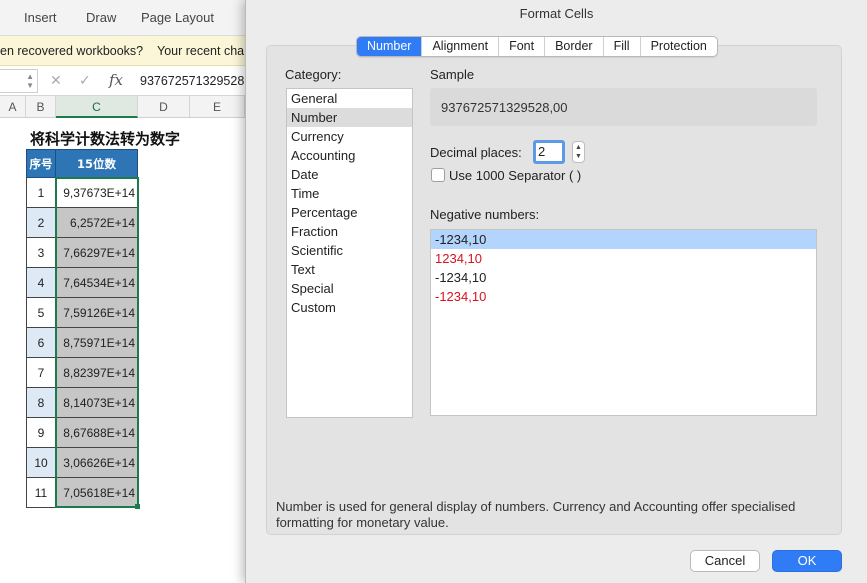 Image resolution: width=867 pixels, height=583 pixels. Describe the element at coordinates (725, 561) in the screenshot. I see `cancel-button: Cancel` at that location.